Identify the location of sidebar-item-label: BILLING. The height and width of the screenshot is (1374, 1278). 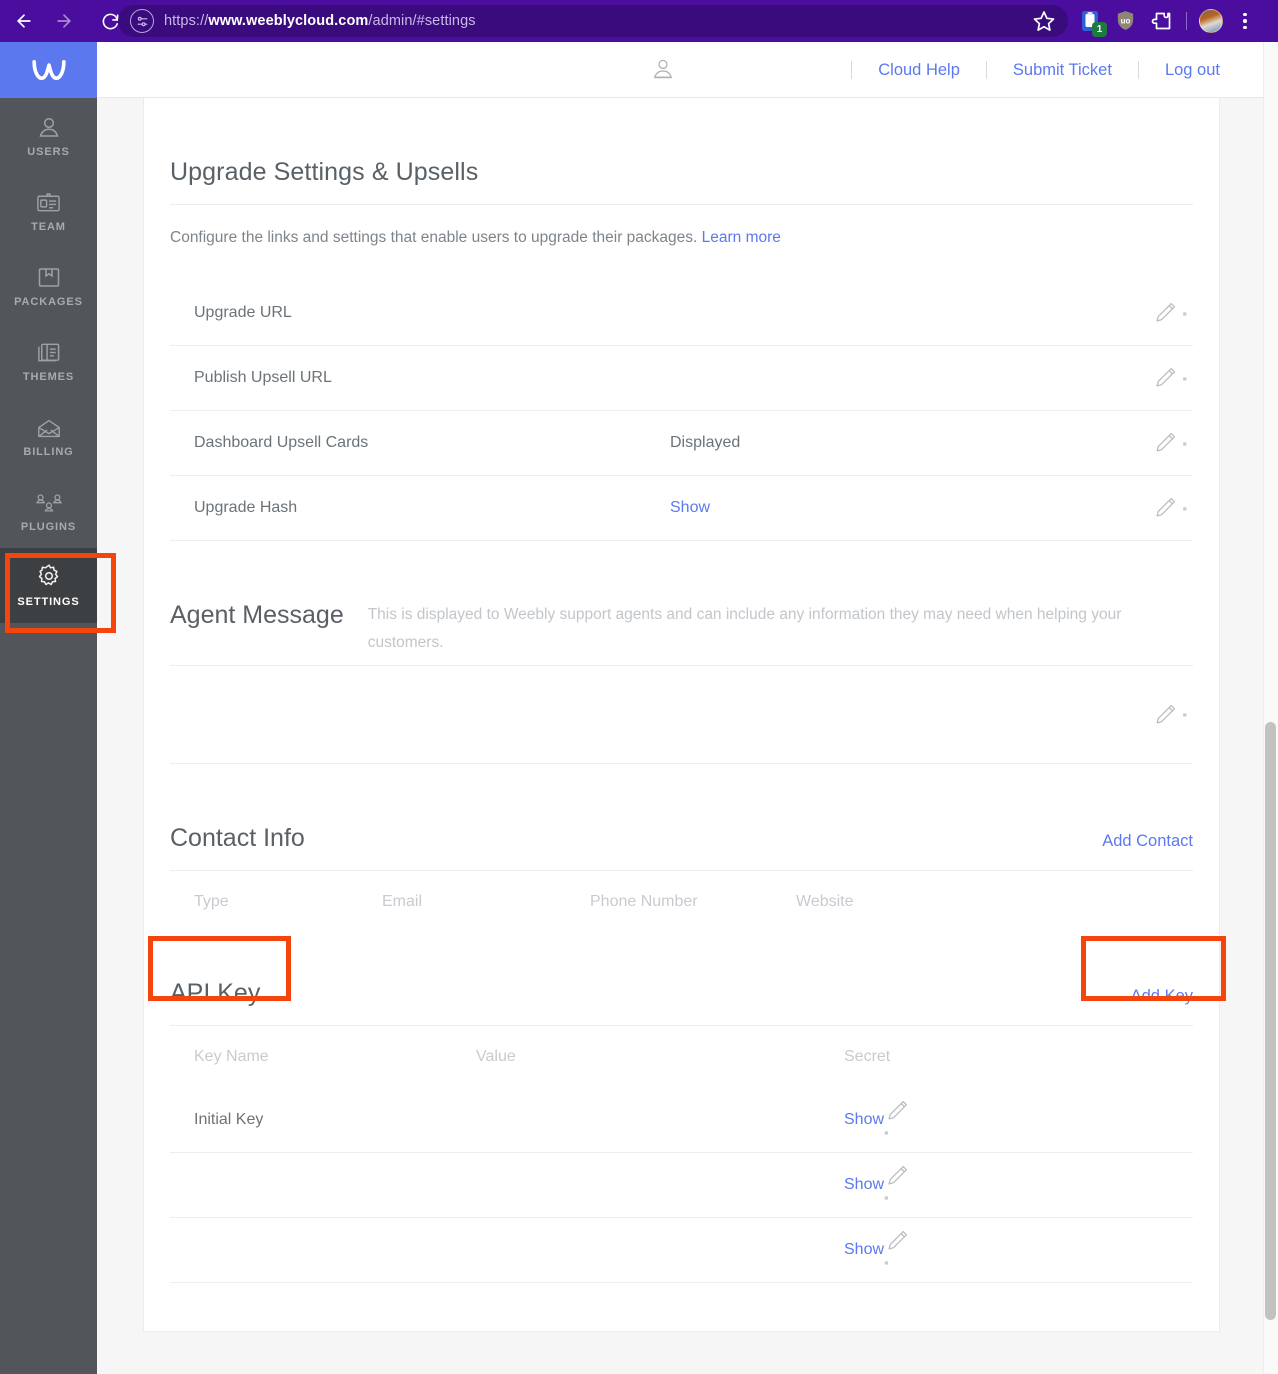
(48, 452).